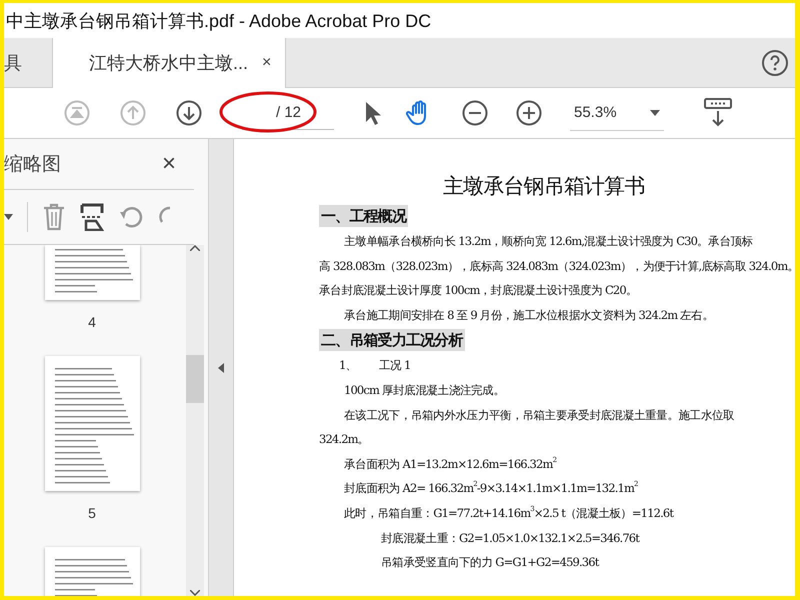 The height and width of the screenshot is (600, 800). What do you see at coordinates (491, 488) in the screenshot?
I see `paragraph-line: 封底面积为 A2= 166.32m$^{2}$-9×3.14×1.1m×1.1m=132.1m$^{2}$` at bounding box center [491, 488].